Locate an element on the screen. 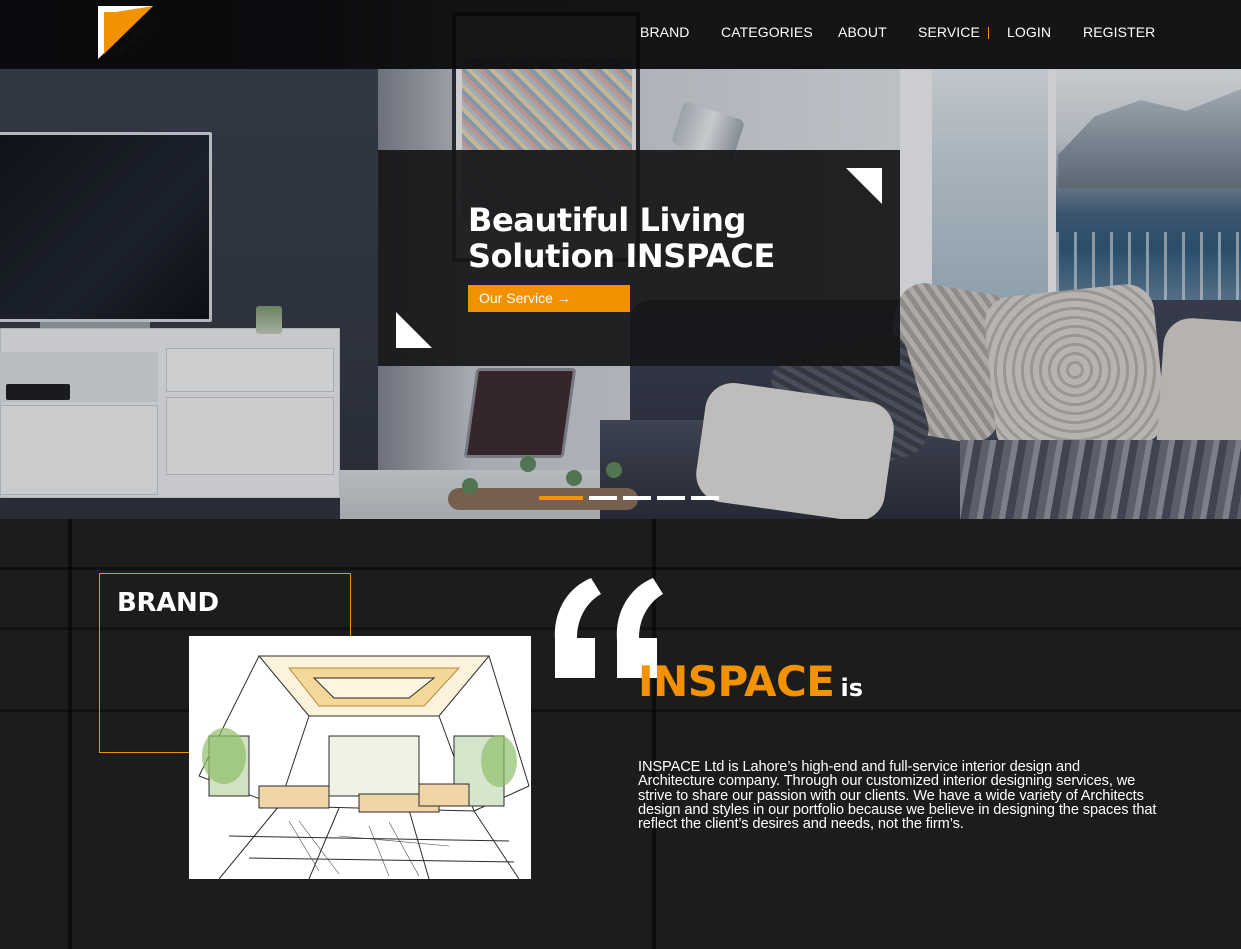  nav-register: REGISTER is located at coordinates (1119, 32).